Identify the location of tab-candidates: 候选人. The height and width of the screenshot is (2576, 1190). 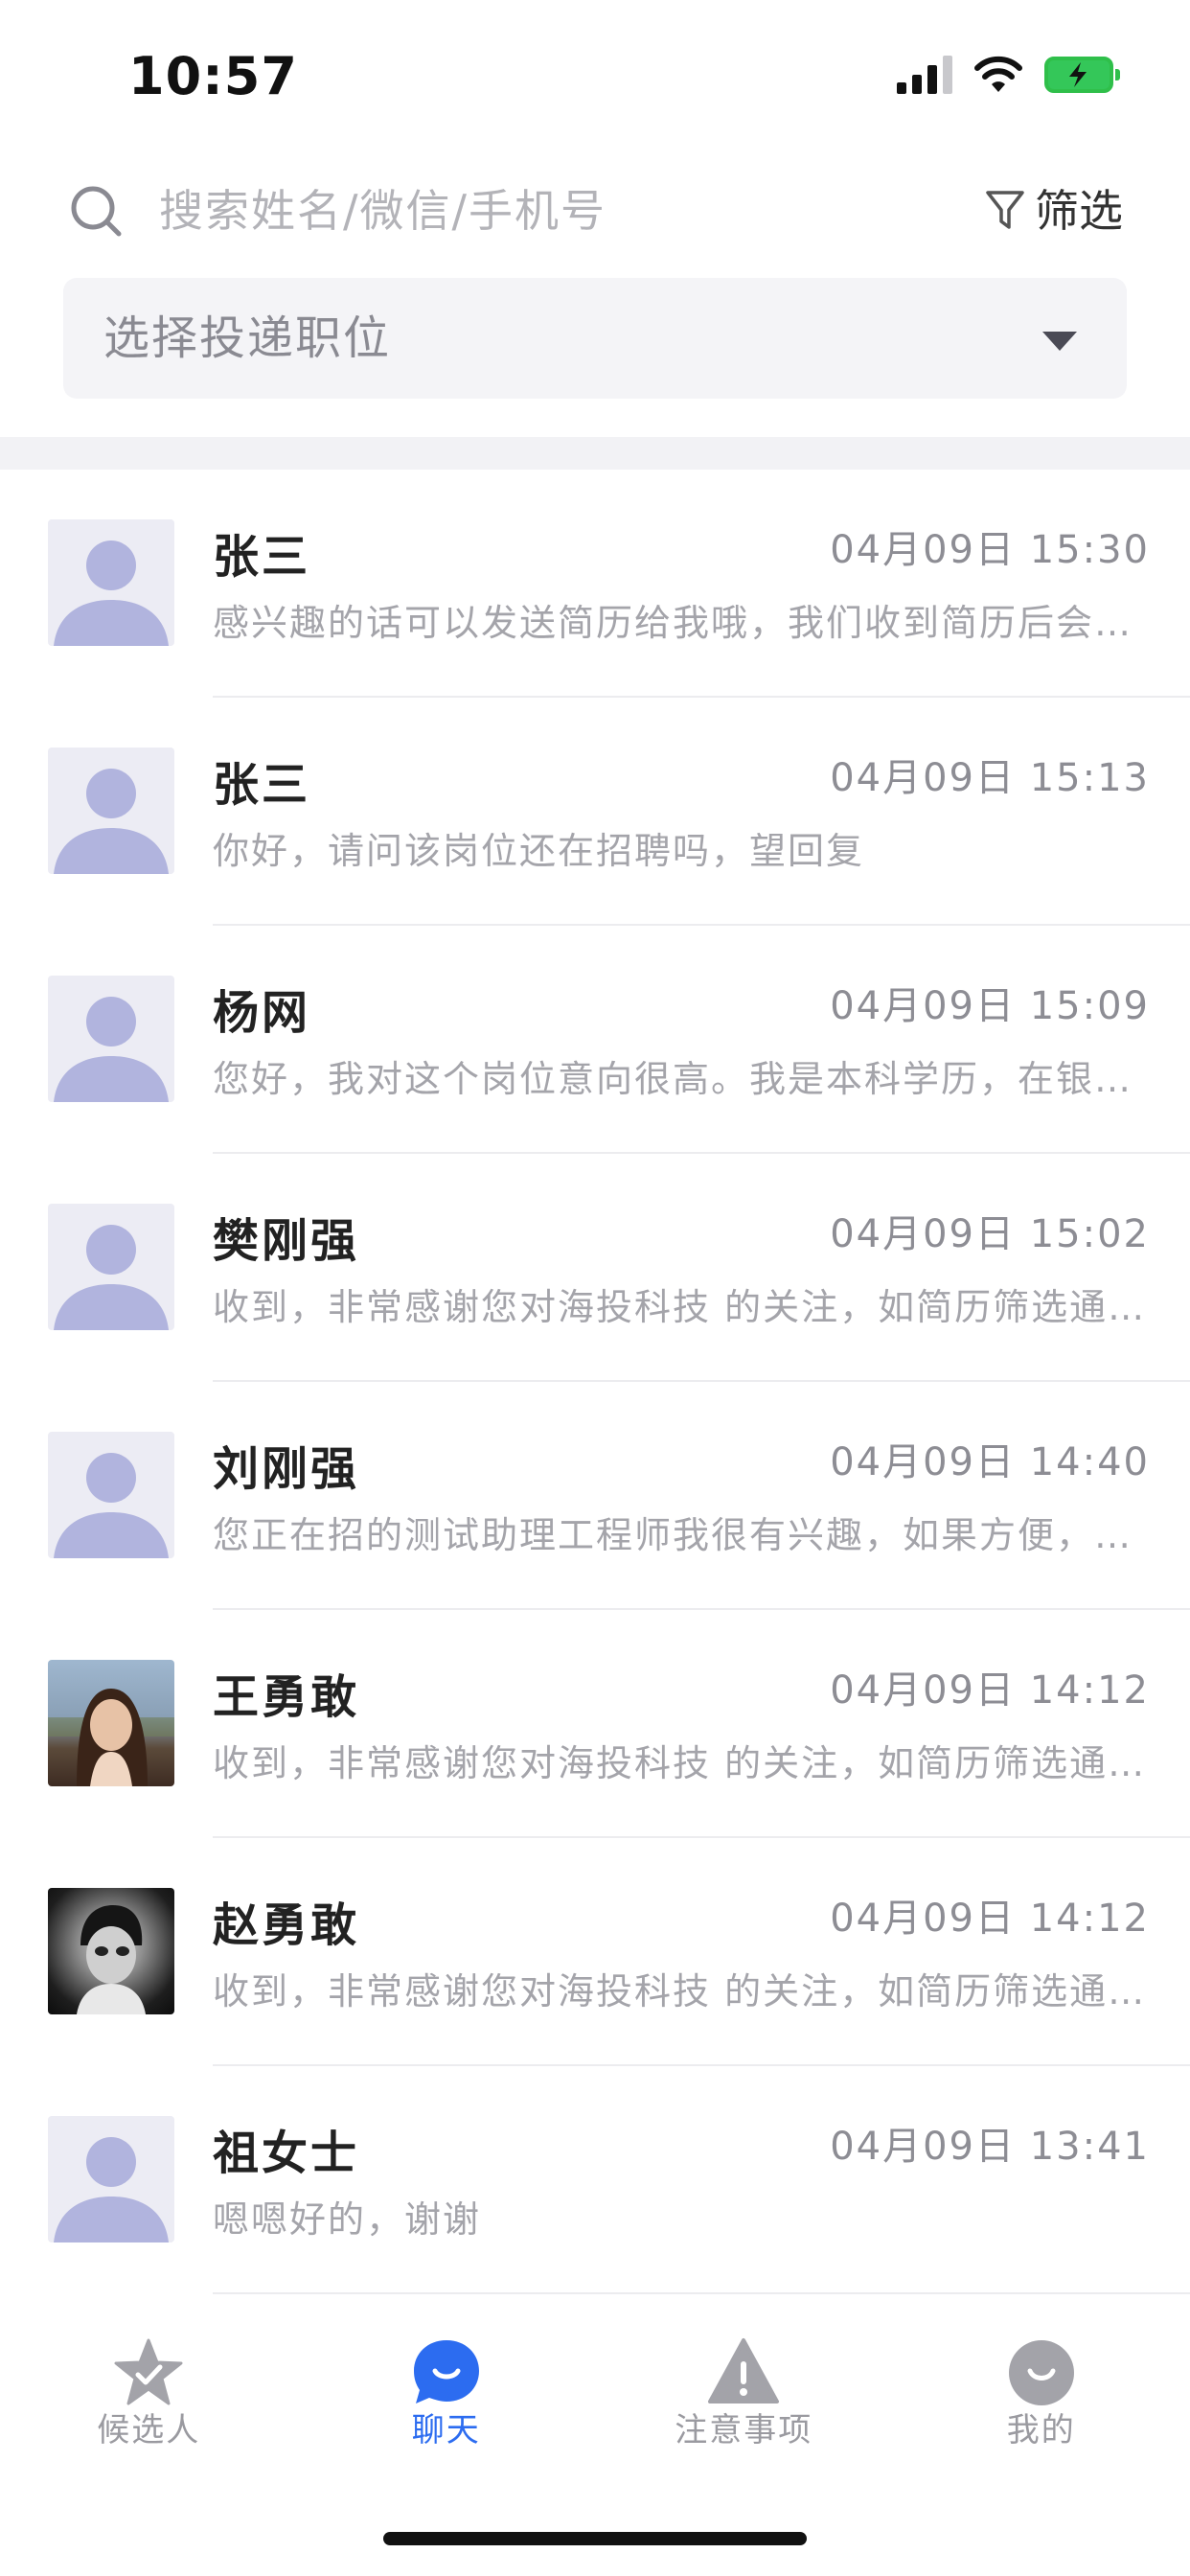
(149, 2380).